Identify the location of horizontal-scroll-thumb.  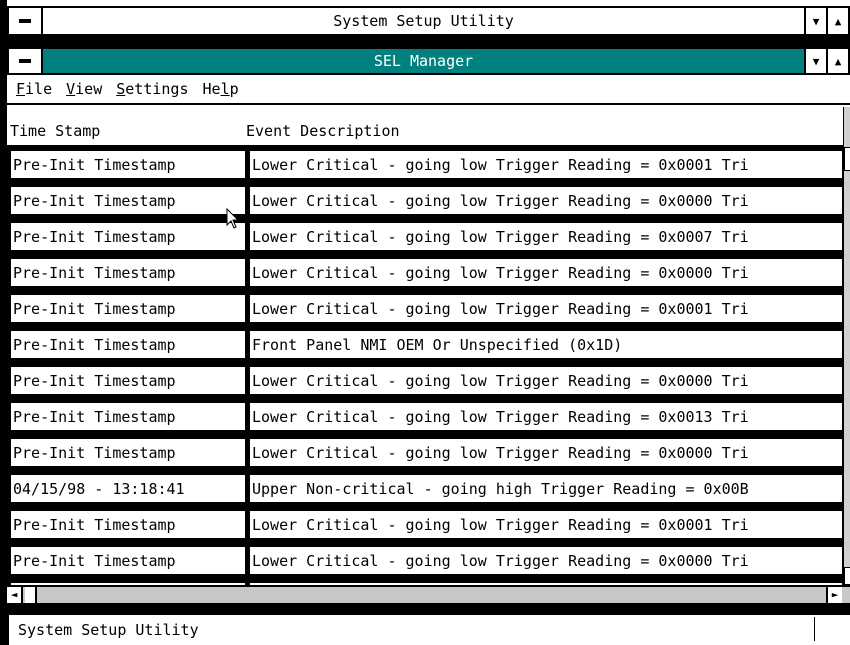
(31, 595).